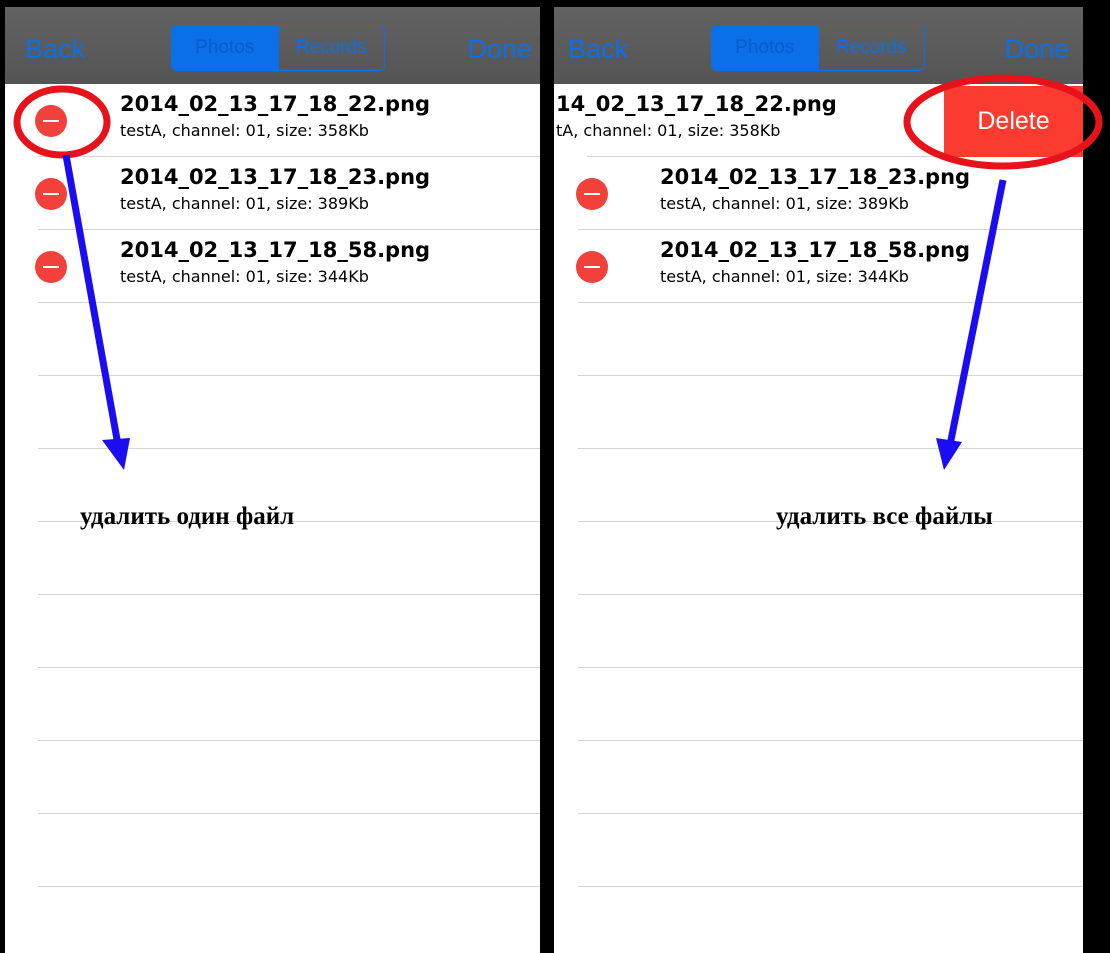 This screenshot has height=953, width=1110. Describe the element at coordinates (62, 122) in the screenshot. I see `highlight-circle-left` at that location.